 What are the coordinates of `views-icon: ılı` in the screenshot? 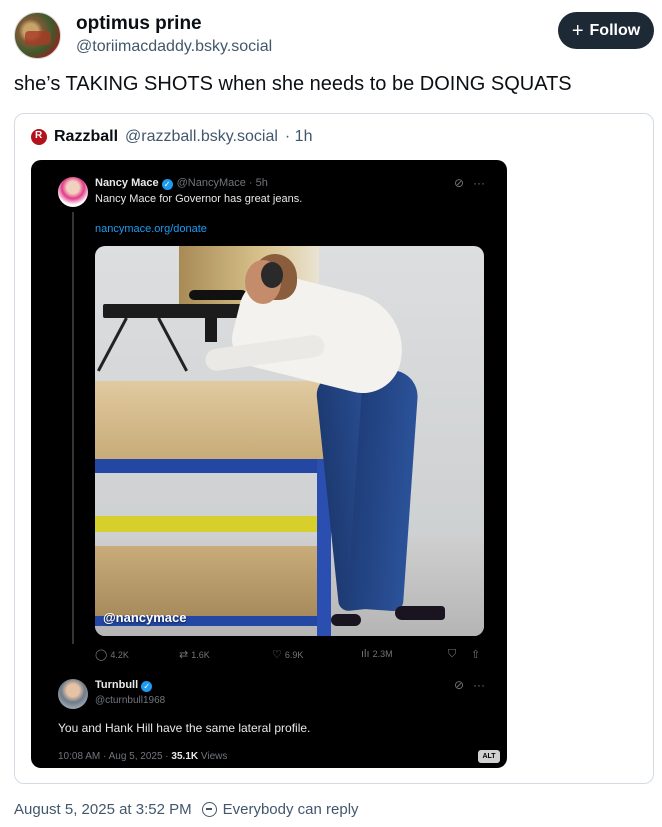 It's located at (365, 654).